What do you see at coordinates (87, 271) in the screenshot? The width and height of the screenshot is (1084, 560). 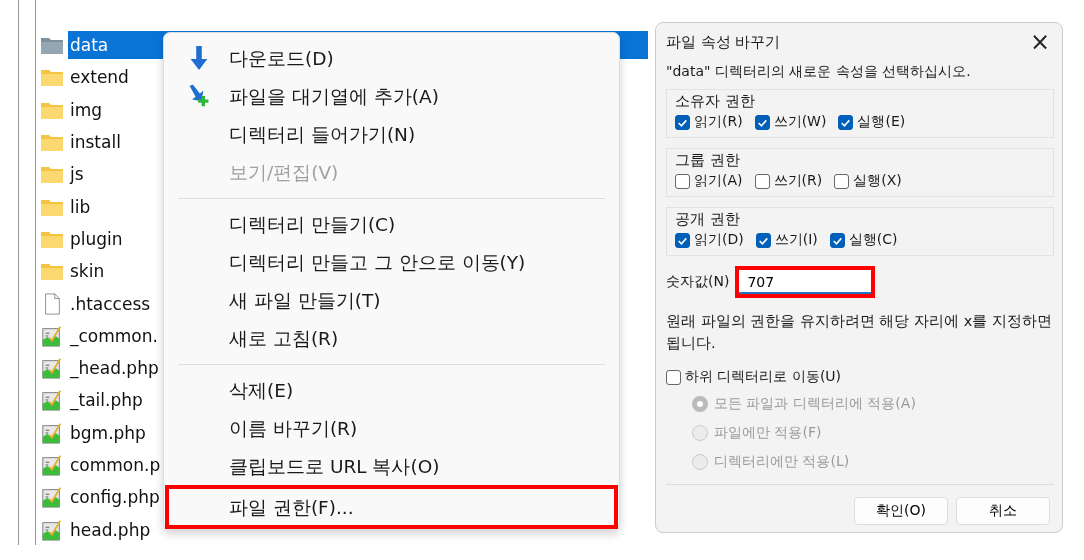 I see `file-name: skin` at bounding box center [87, 271].